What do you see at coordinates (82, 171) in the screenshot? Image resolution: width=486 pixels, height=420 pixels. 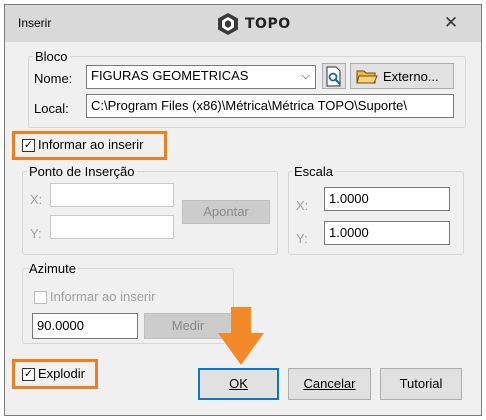 I see `ponto-insercao-label: Ponto de Inserção` at bounding box center [82, 171].